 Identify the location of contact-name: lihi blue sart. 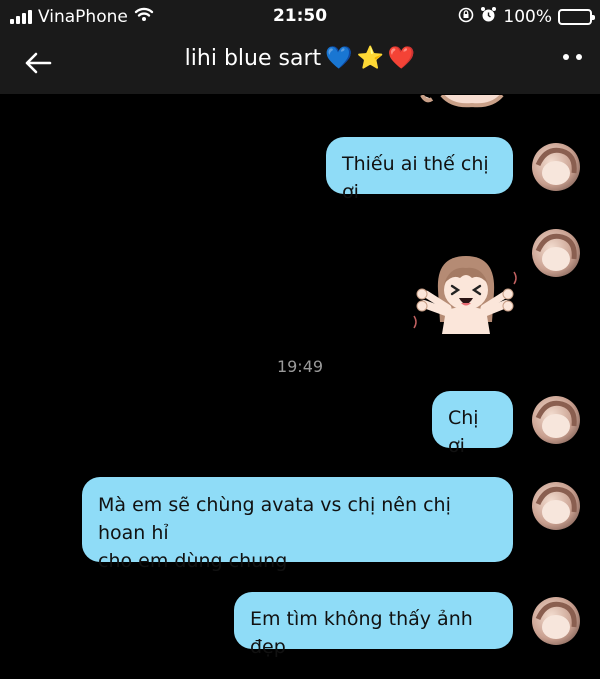
(253, 58).